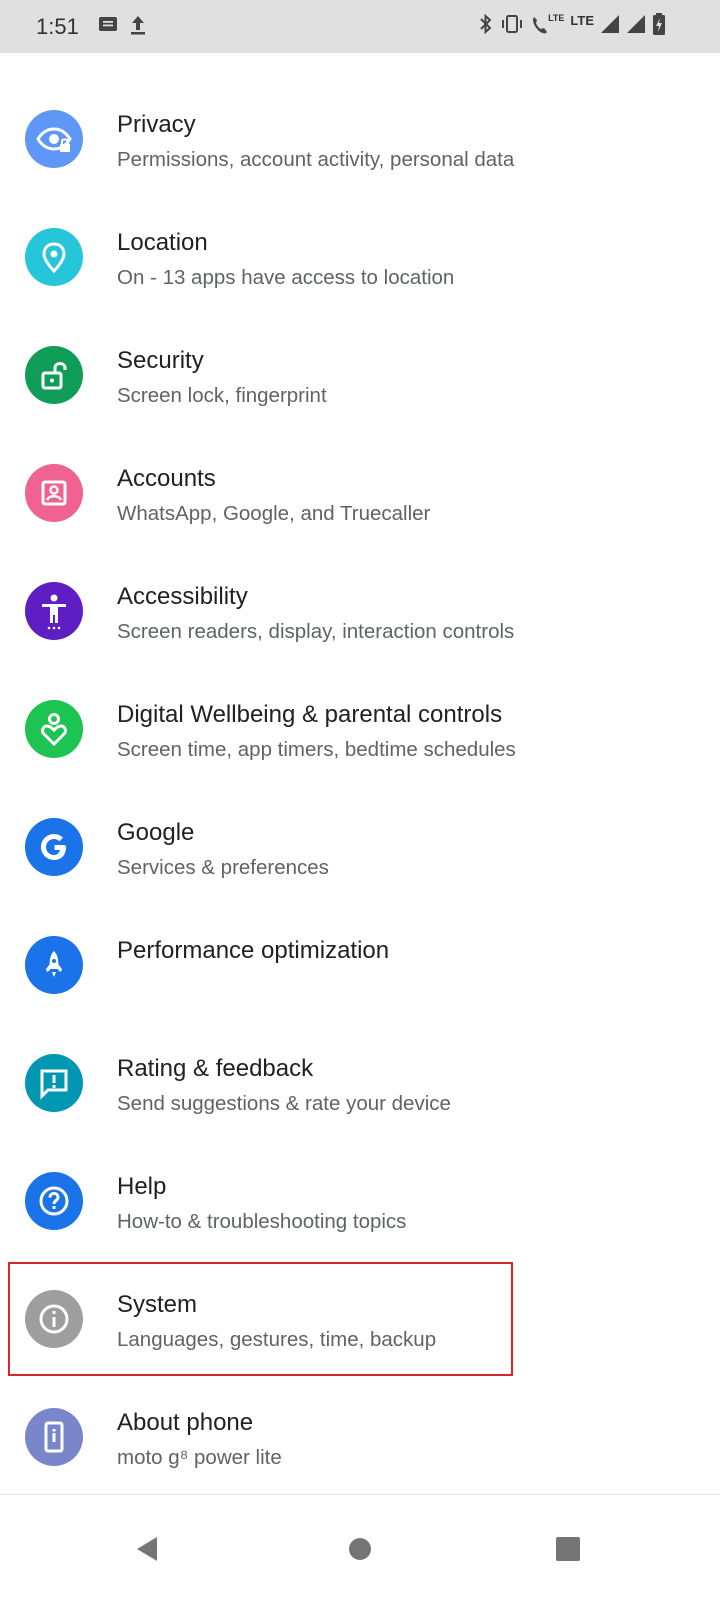  What do you see at coordinates (156, 832) in the screenshot?
I see `item-title: Google` at bounding box center [156, 832].